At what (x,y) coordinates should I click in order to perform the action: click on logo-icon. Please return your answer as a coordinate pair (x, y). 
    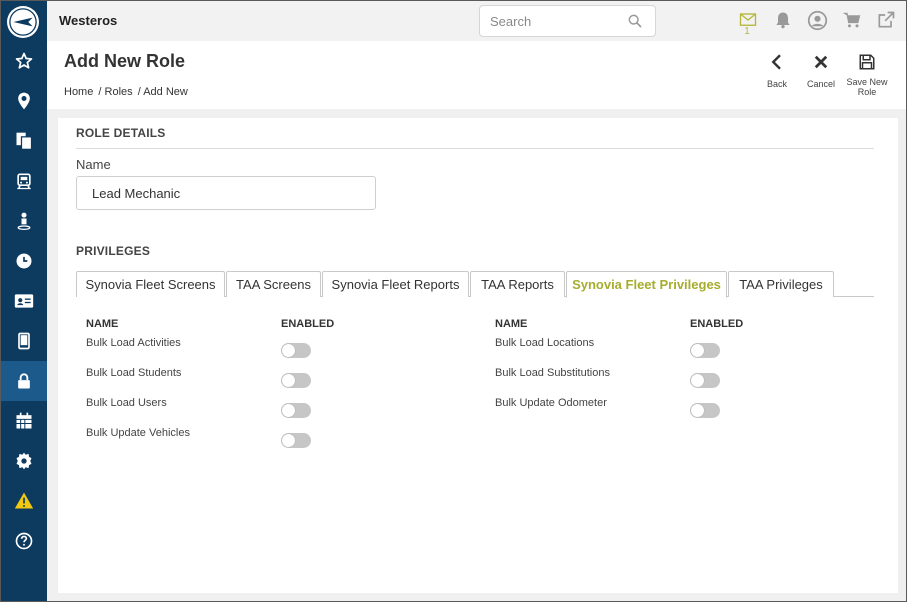
    Looking at the image, I should click on (23, 22).